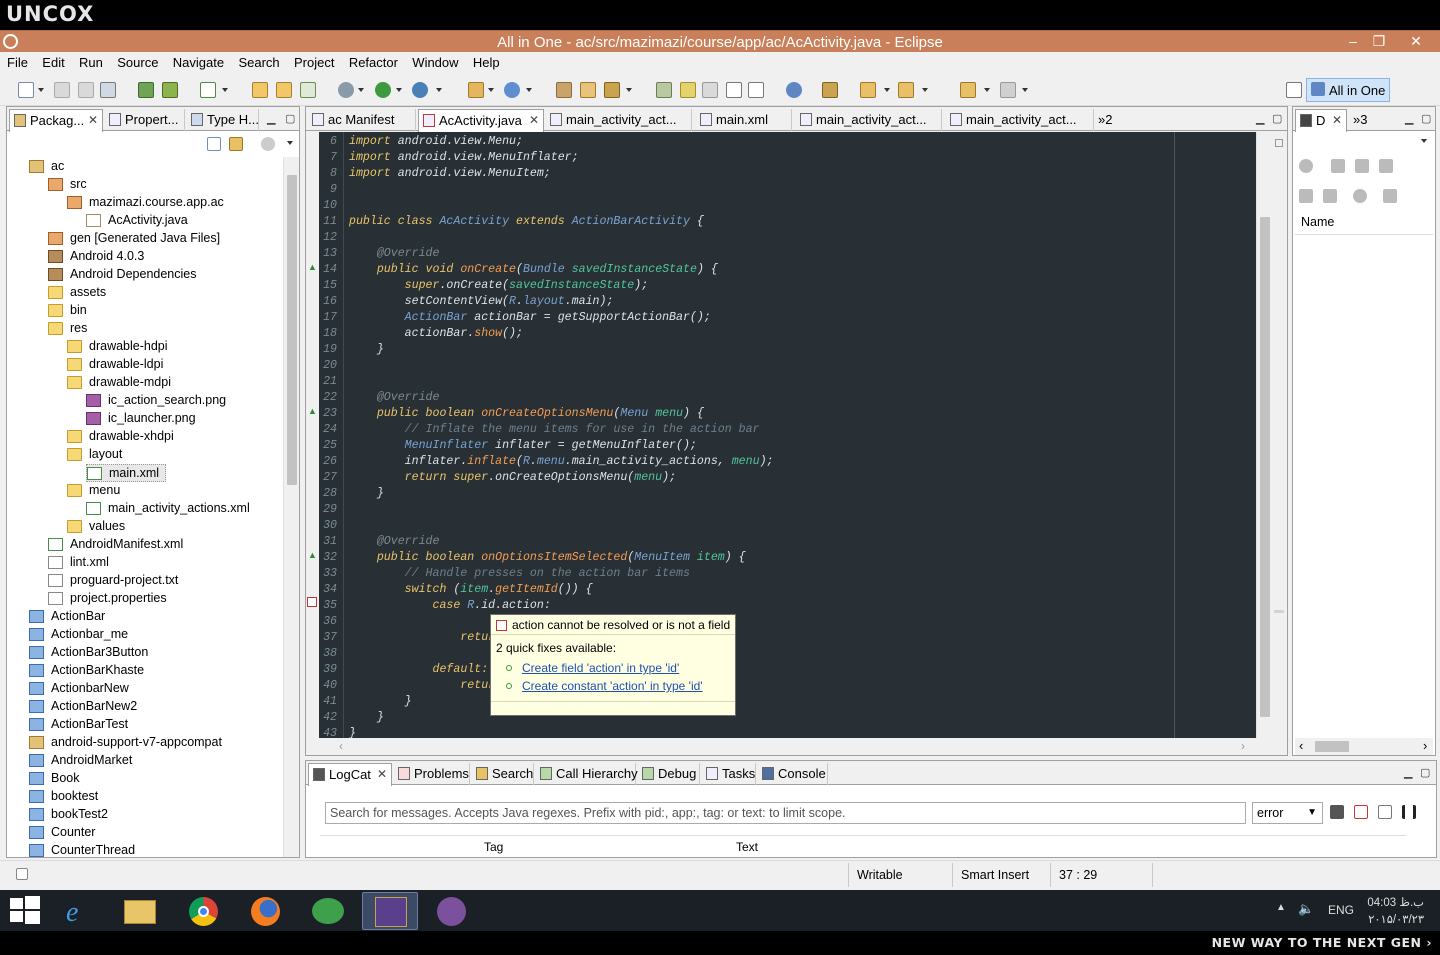 This screenshot has width=1440, height=955. What do you see at coordinates (887, 90) in the screenshot?
I see `next-annotation-dropdown-icon` at bounding box center [887, 90].